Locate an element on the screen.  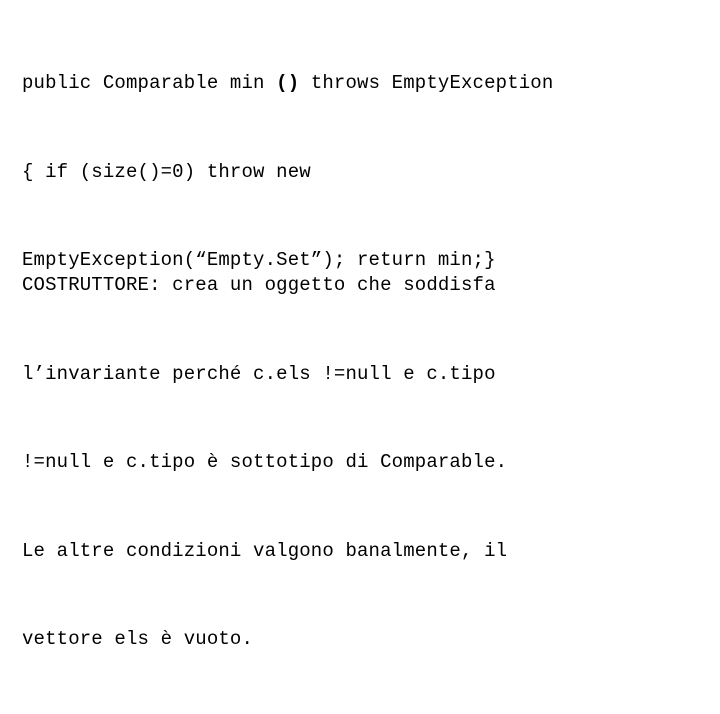
code-line-2: { if (size()=0) throw new is located at coordinates (166, 171).